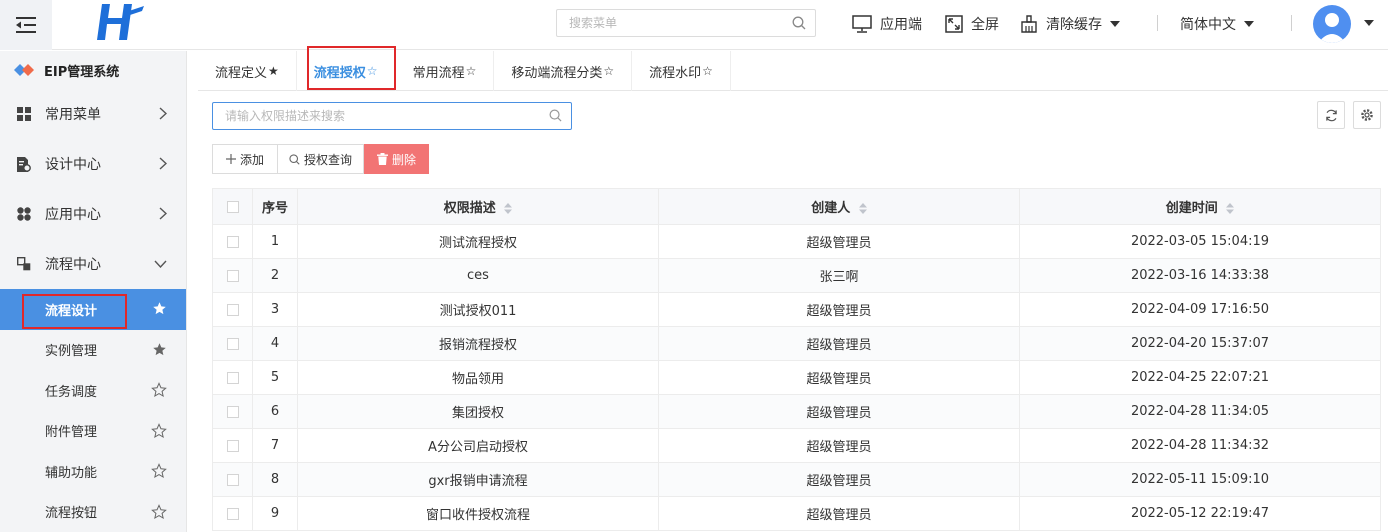 This screenshot has height=532, width=1388. What do you see at coordinates (887, 24) in the screenshot?
I see `app-terminal-button: 应用端` at bounding box center [887, 24].